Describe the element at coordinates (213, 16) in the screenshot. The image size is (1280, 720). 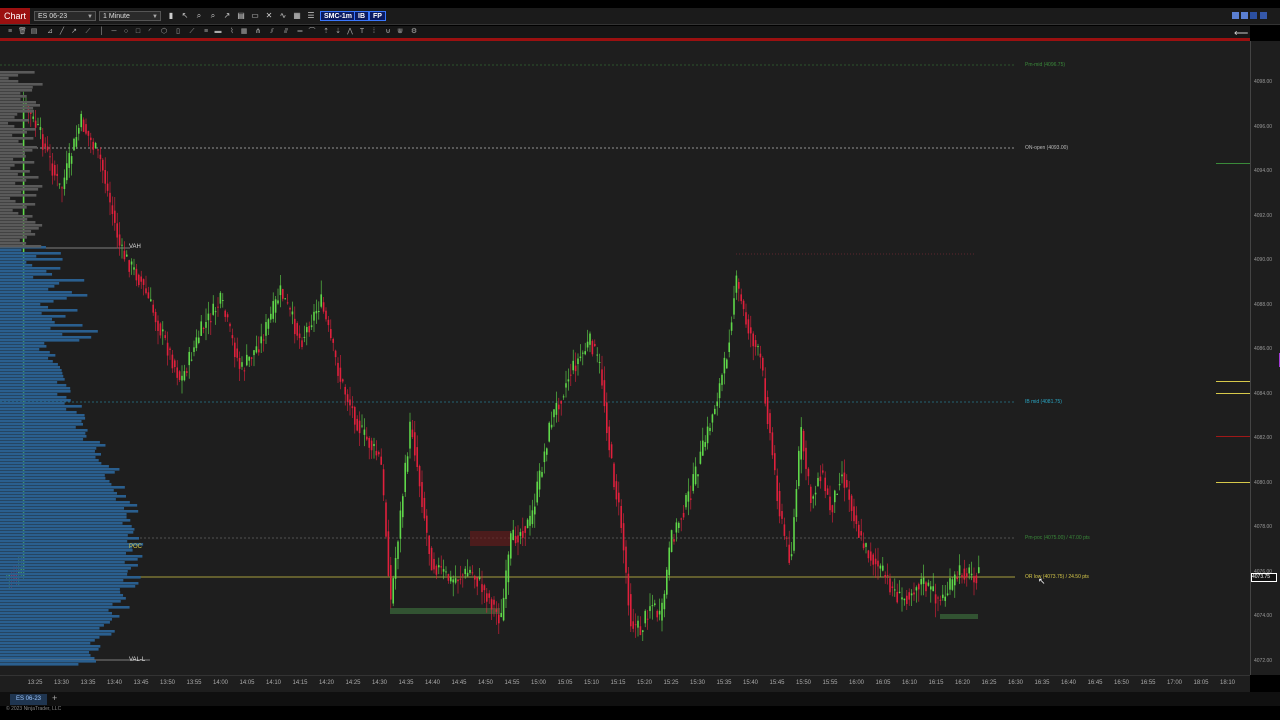
I see `zoom-out-icon: ⌕` at that location.